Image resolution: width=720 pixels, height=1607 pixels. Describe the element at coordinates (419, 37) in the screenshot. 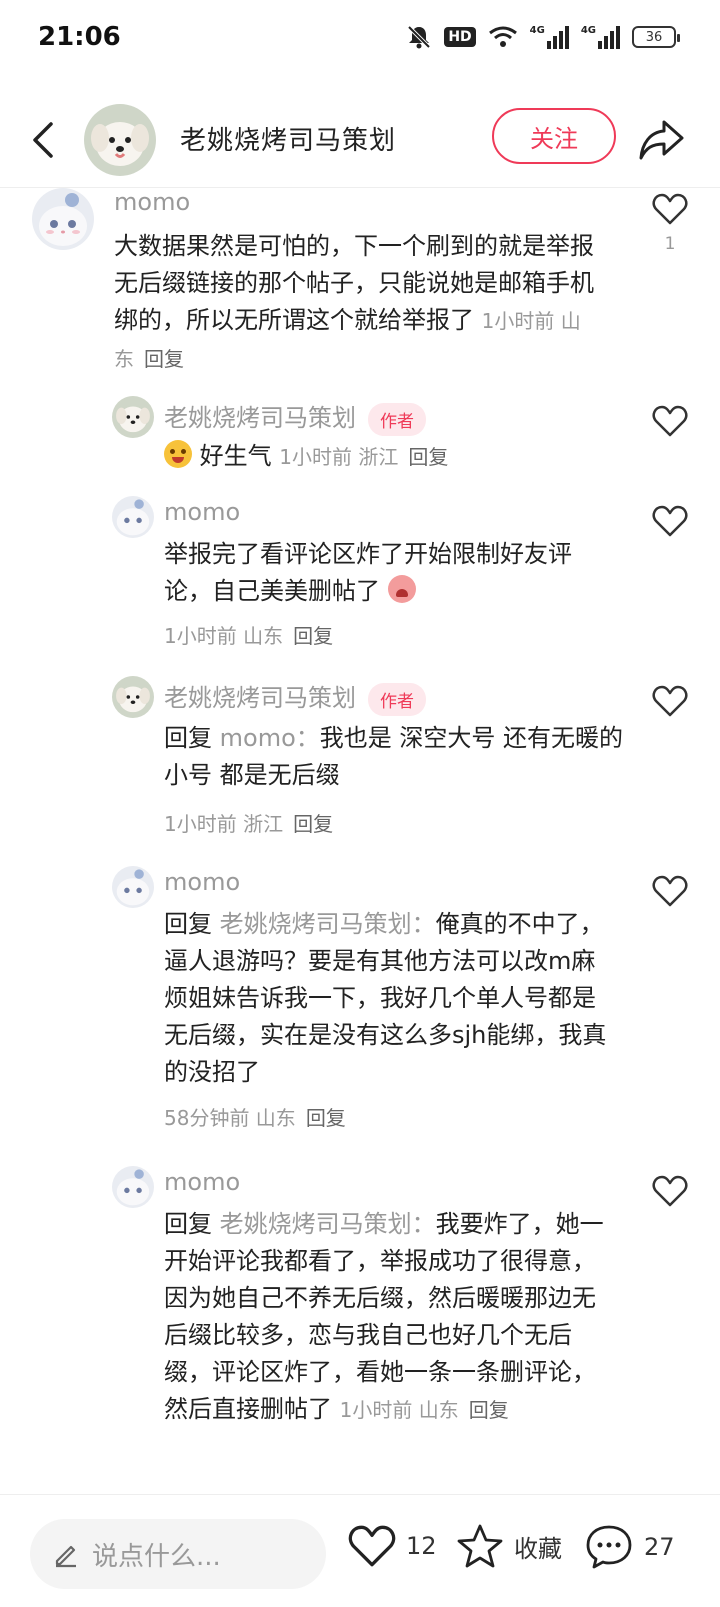

I see `mute-bell-icon` at that location.